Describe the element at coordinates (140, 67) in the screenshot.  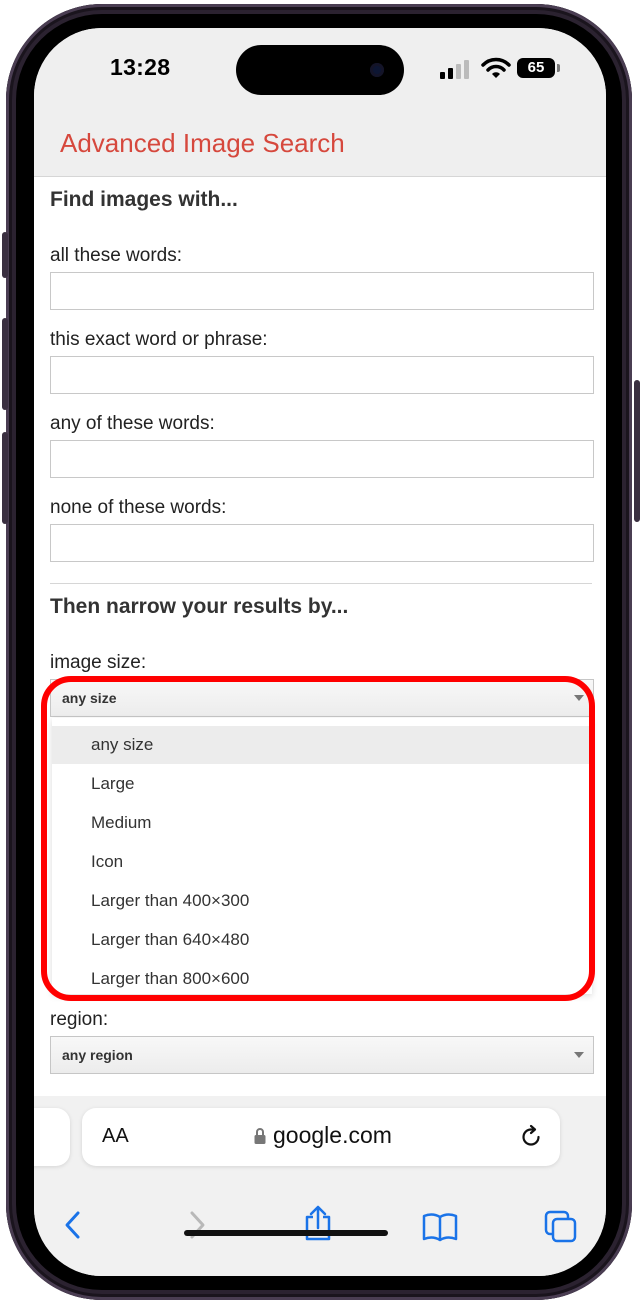
I see `status-time: 13:28` at that location.